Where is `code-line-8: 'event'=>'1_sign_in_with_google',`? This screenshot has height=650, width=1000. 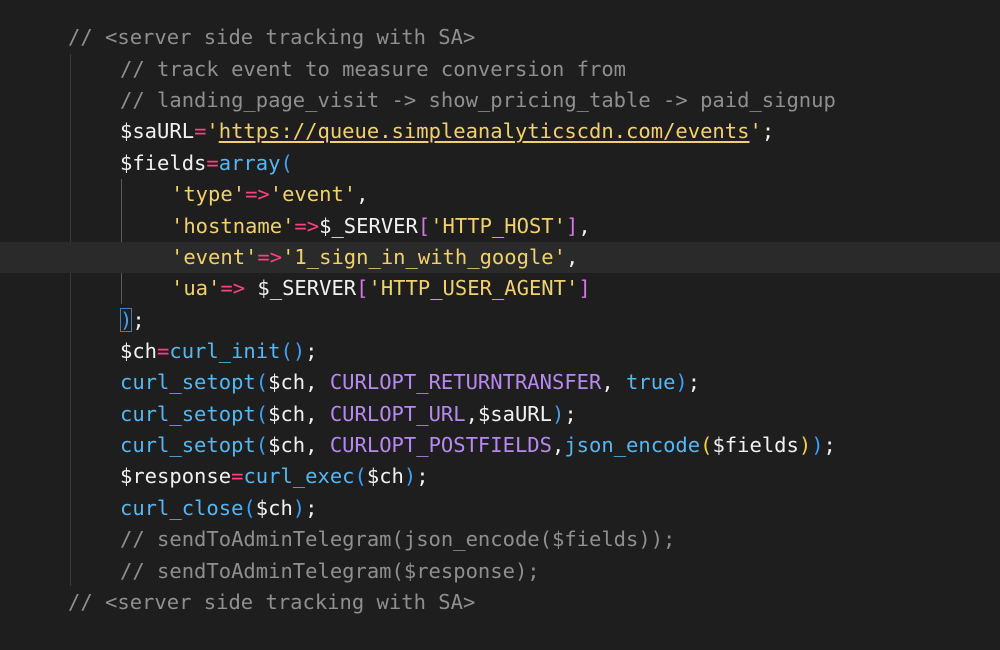 code-line-8: 'event'=>'1_sign_in_with_google', is located at coordinates (500, 257).